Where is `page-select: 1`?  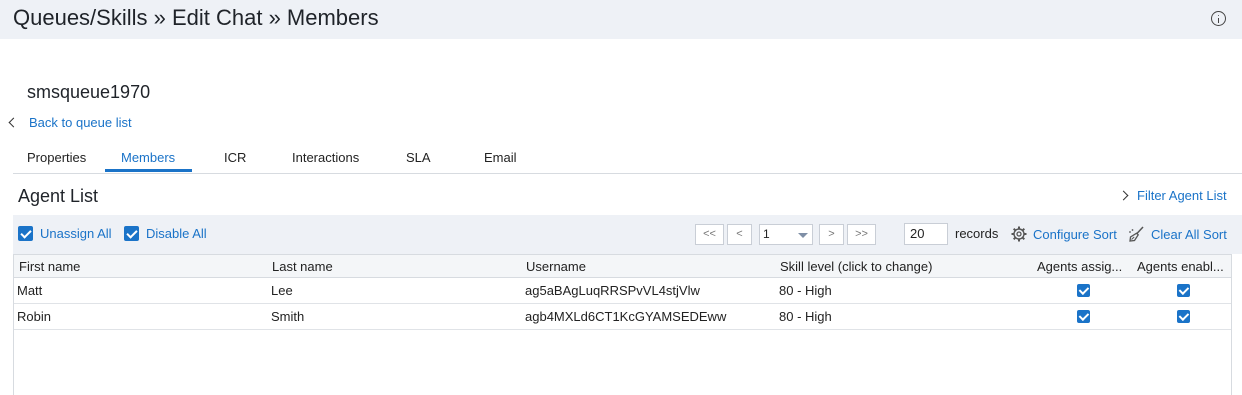 page-select: 1 is located at coordinates (786, 234).